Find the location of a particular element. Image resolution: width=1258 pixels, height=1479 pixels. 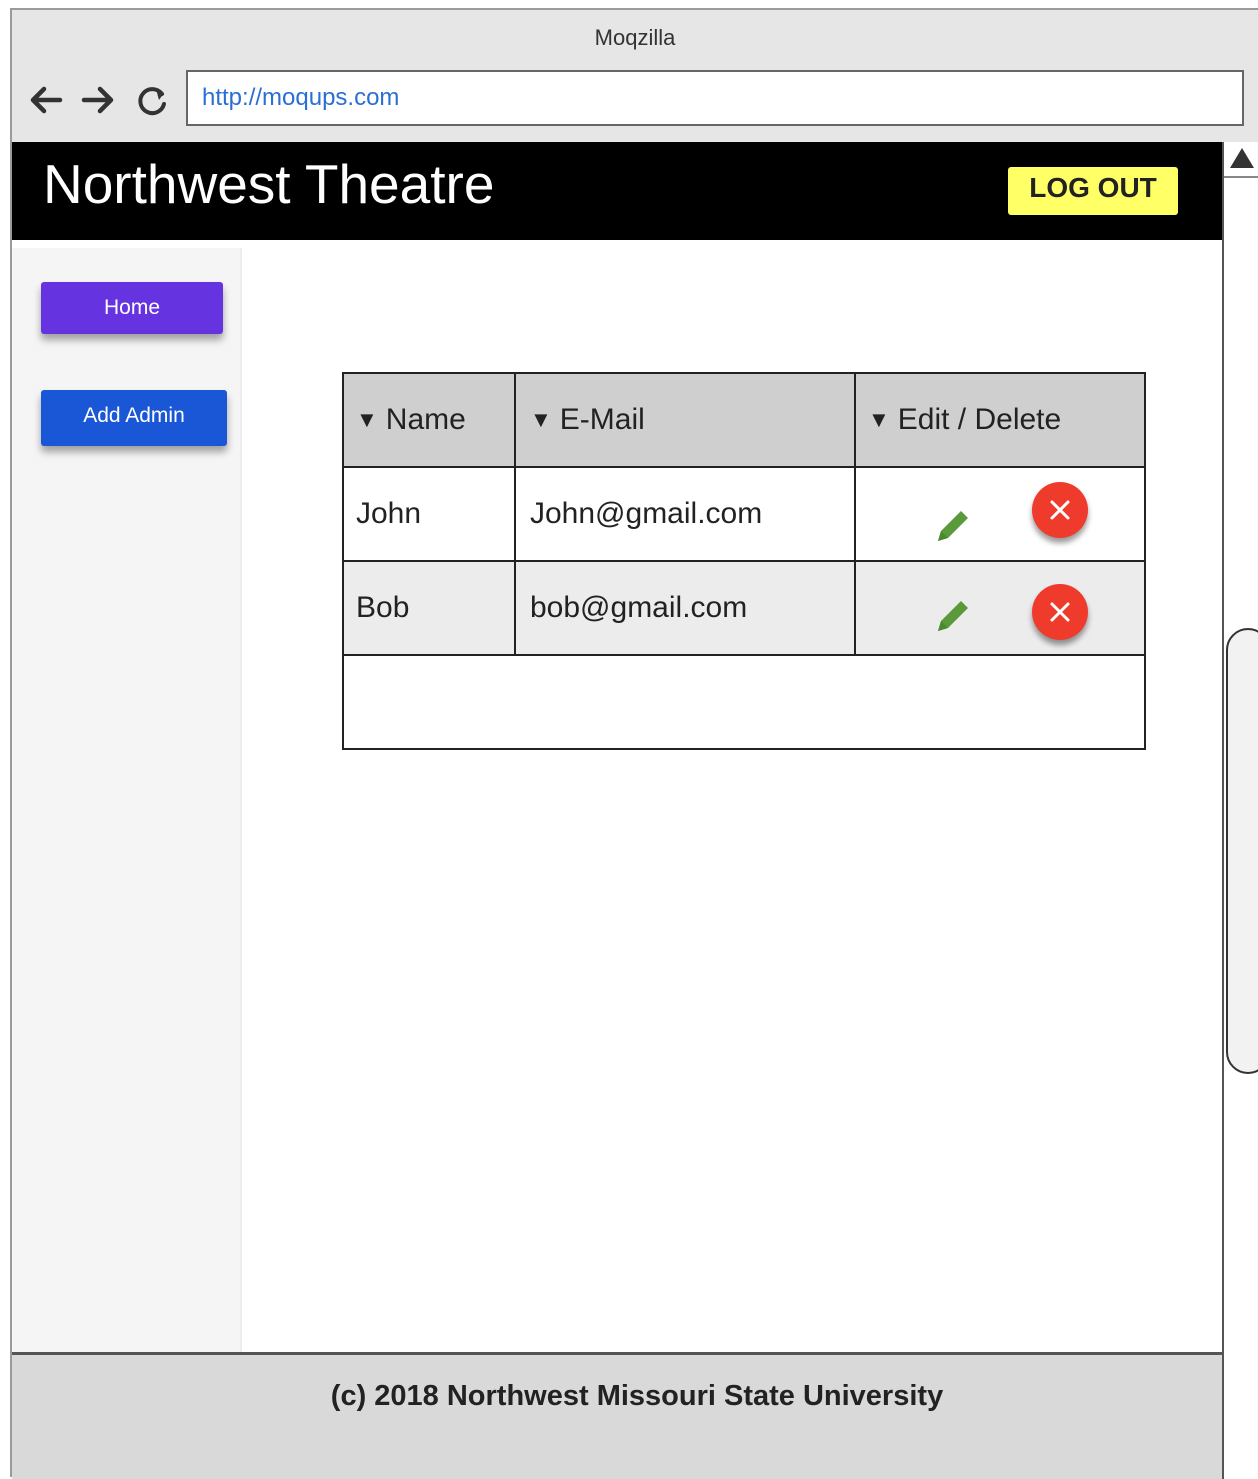

table-header-row: ▼ Name ▼ E-Mail ▼ Edit / Delete is located at coordinates (744, 421).